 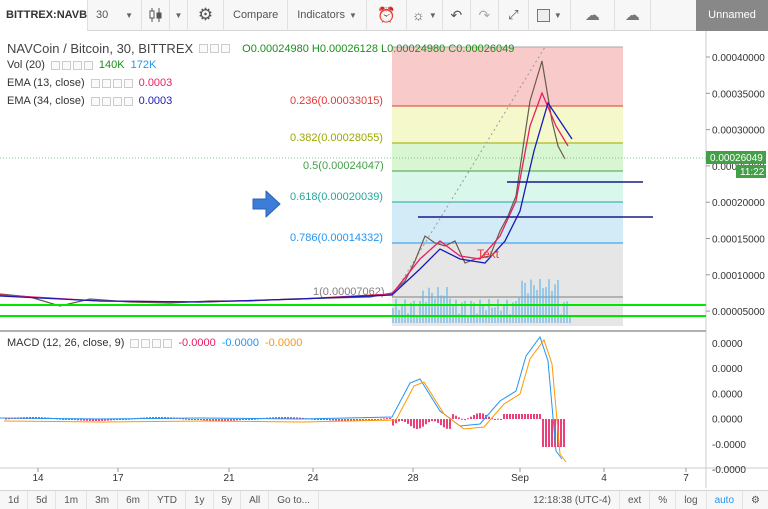 I want to click on interval-selector: 30 ▼, so click(x=115, y=15).